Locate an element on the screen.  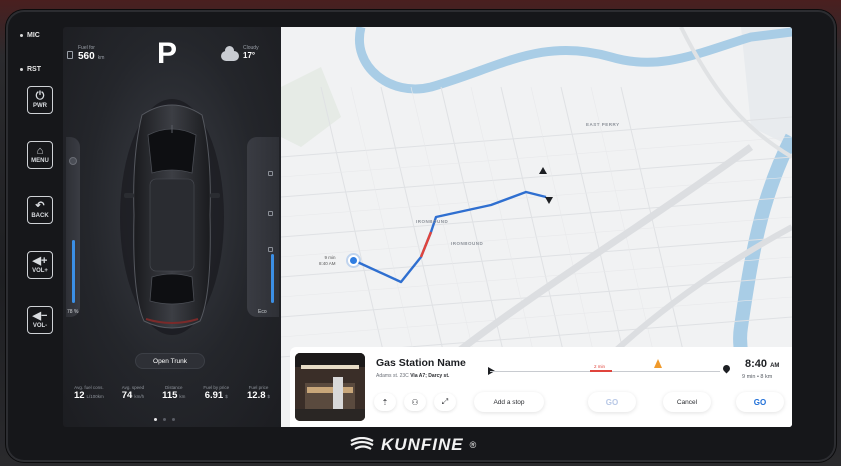
share-route-button: ⚇ is located at coordinates (415, 402).